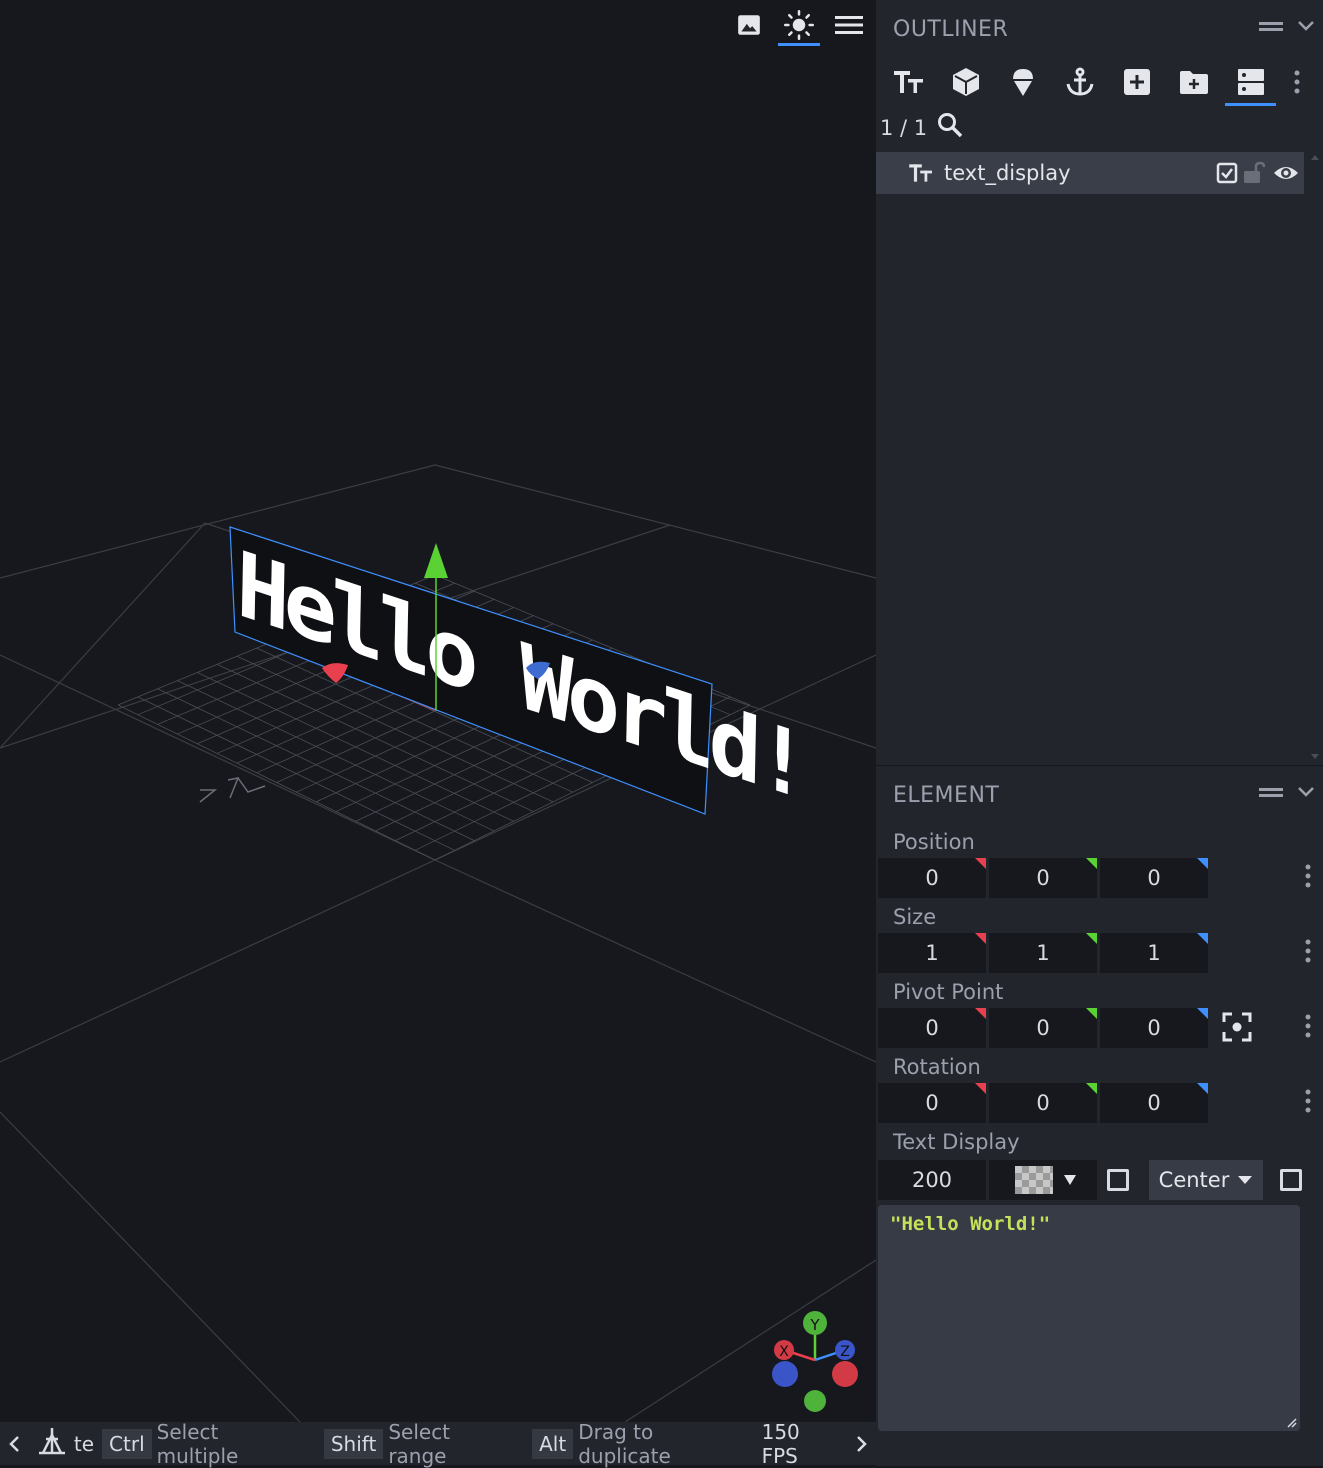  I want to click on rotation-y-input: 0, so click(1043, 1103).